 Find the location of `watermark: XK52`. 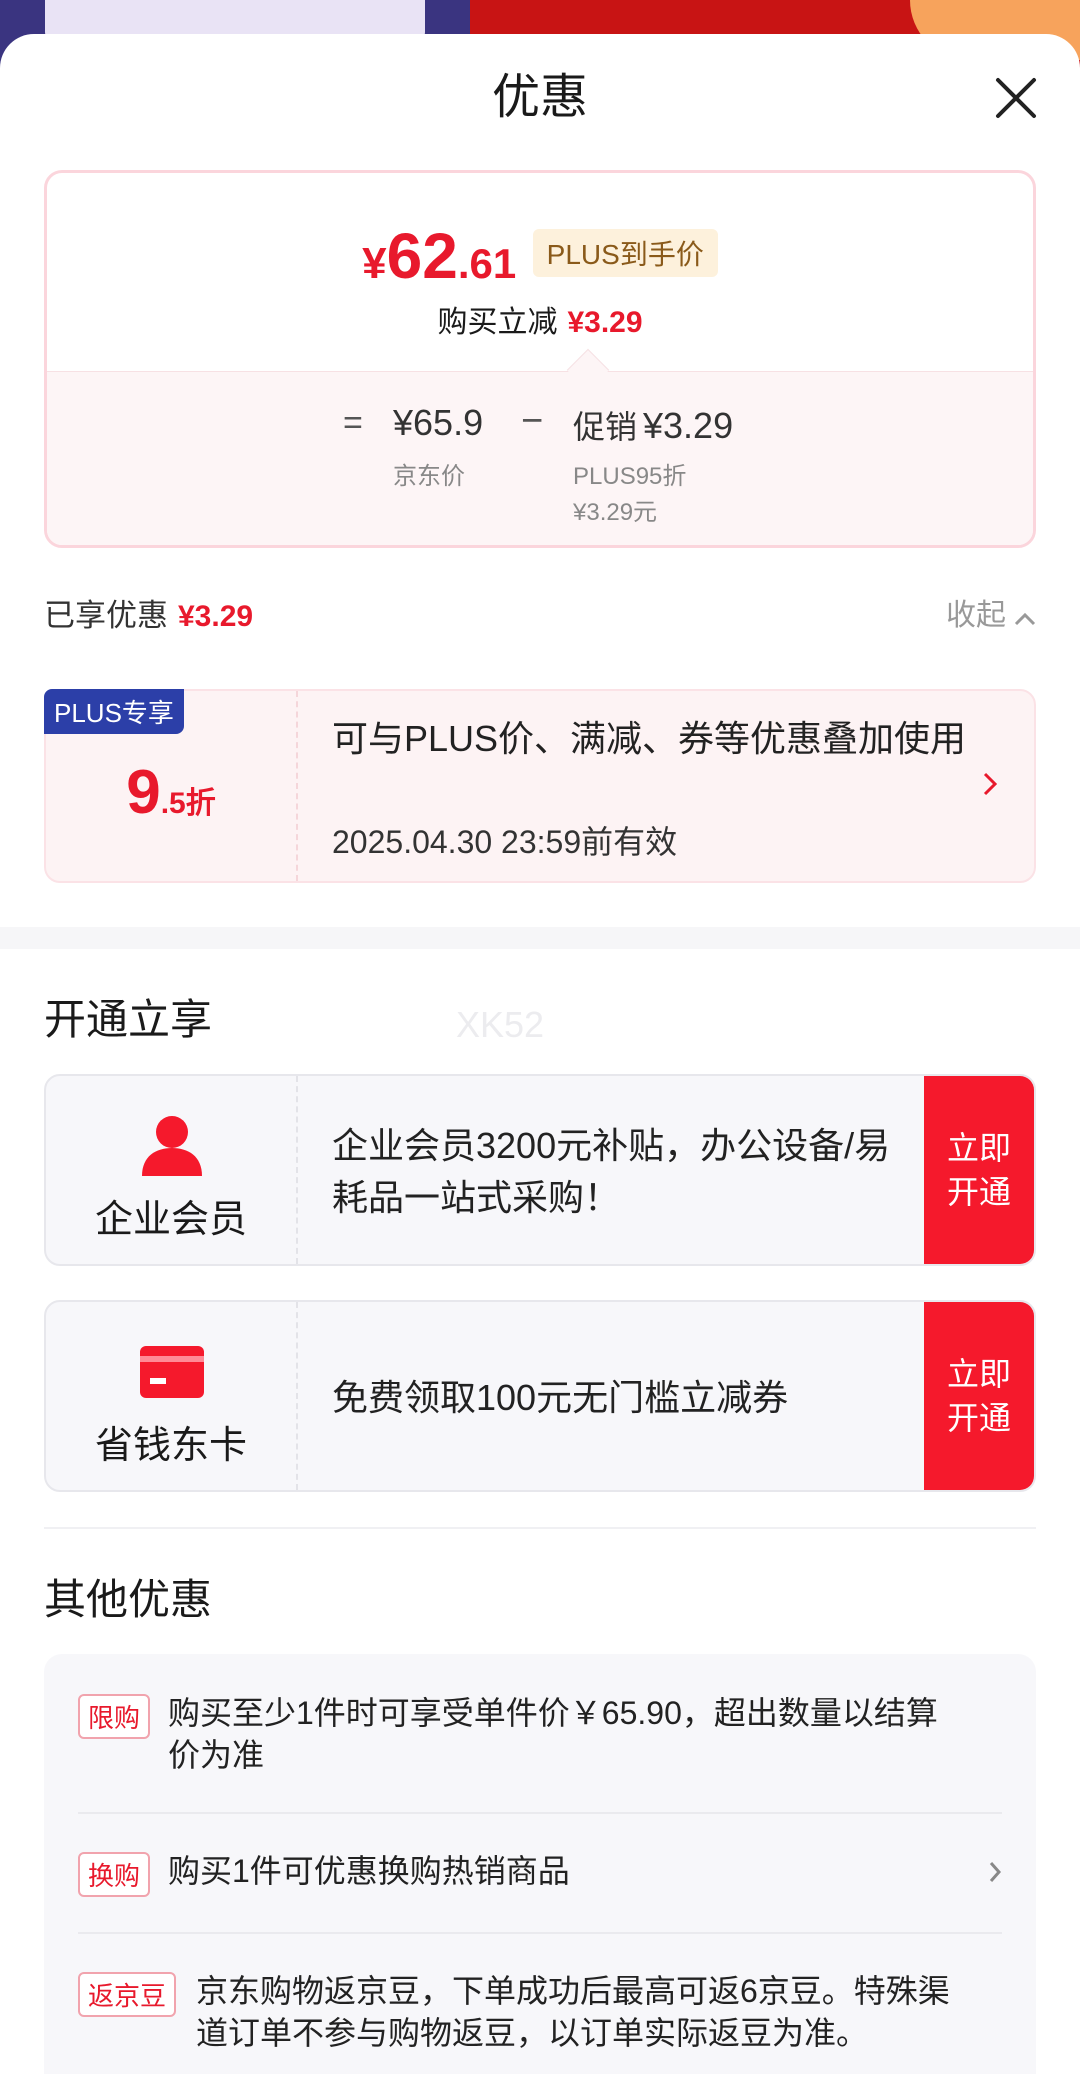

watermark: XK52 is located at coordinates (500, 1024).